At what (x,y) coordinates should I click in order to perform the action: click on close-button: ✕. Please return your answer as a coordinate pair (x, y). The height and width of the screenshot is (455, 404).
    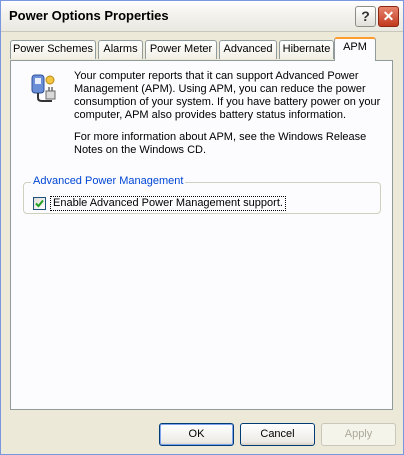
    Looking at the image, I should click on (388, 16).